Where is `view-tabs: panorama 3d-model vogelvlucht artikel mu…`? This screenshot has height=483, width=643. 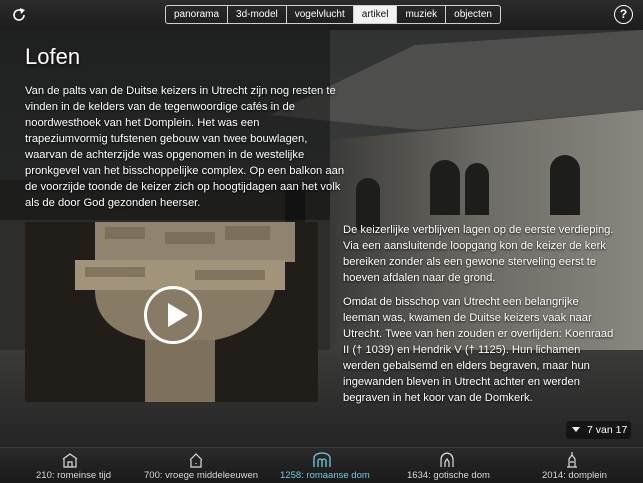 view-tabs: panorama 3d-model vogelvlucht artikel mu… is located at coordinates (333, 14).